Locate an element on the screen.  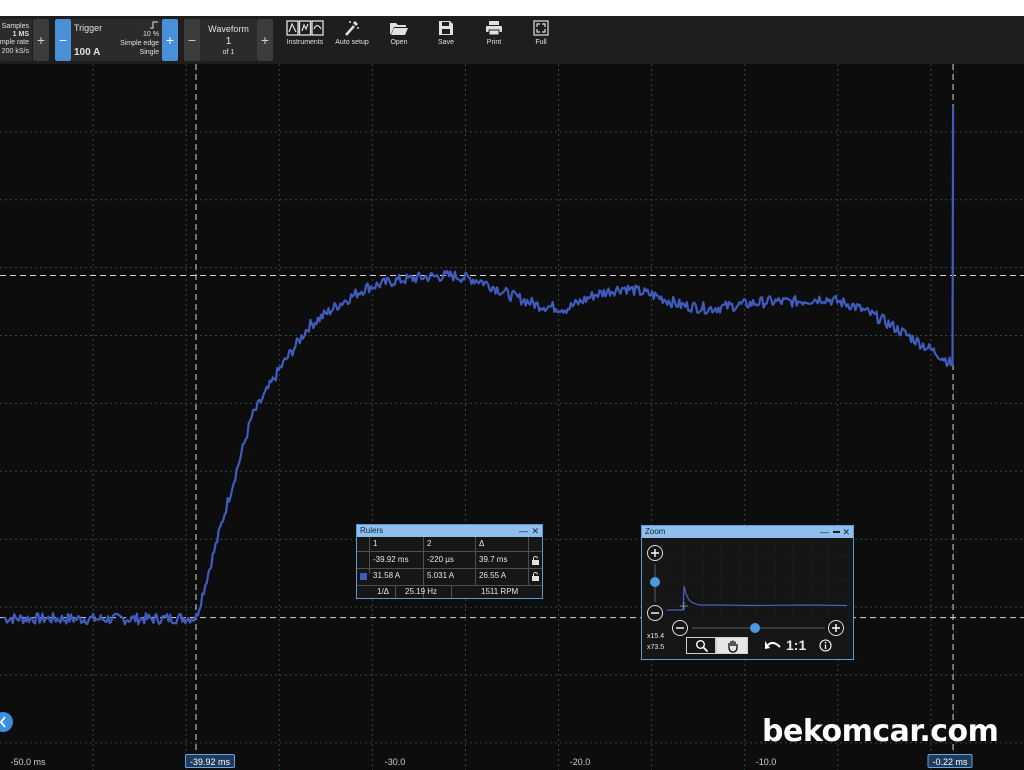
waveform-minus-button: − is located at coordinates (192, 40).